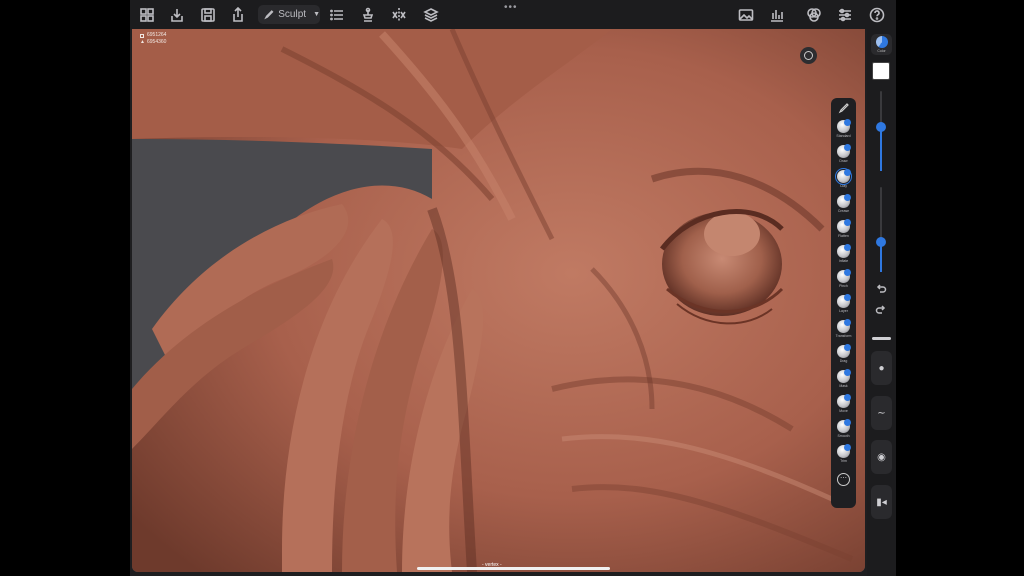 The width and height of the screenshot is (1024, 576). Describe the element at coordinates (511, 7) in the screenshot. I see `menu-dots: •••` at that location.